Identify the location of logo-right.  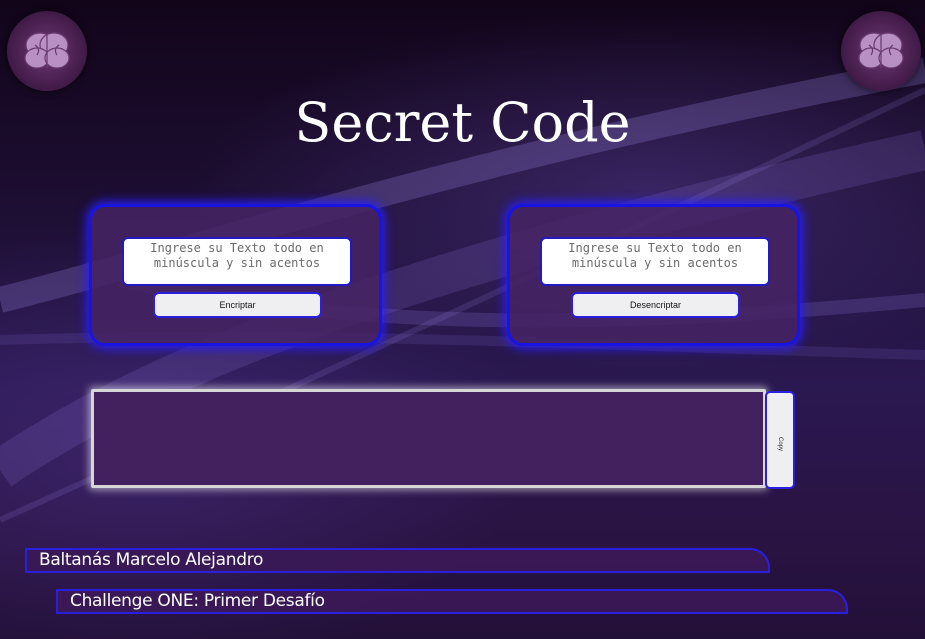
(881, 51).